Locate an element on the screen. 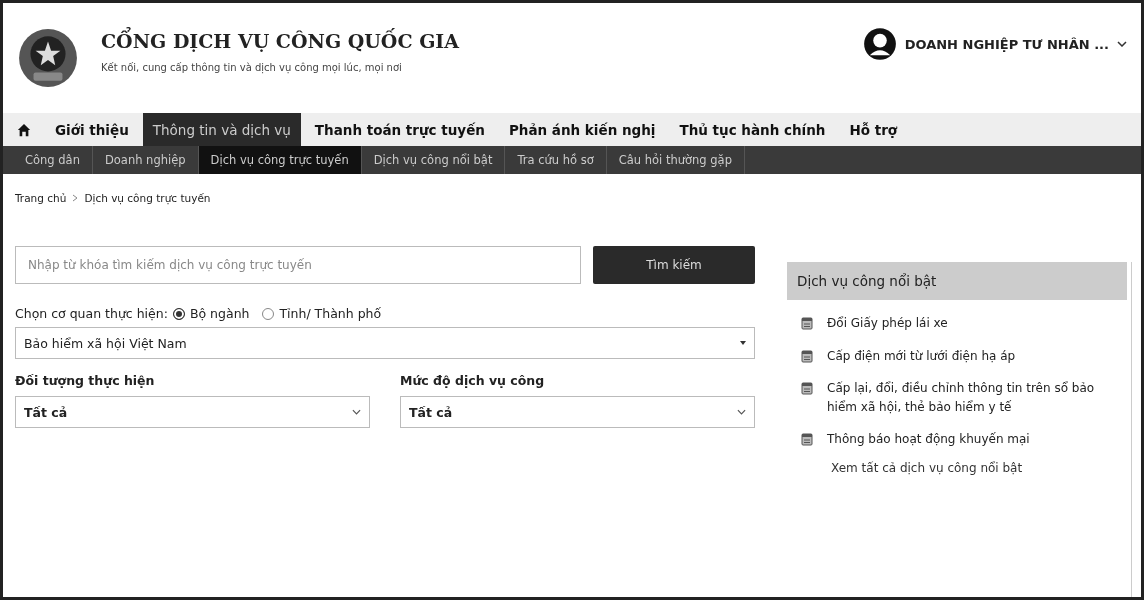 The image size is (1144, 600). sub-nav-tab: Công dân is located at coordinates (53, 160).